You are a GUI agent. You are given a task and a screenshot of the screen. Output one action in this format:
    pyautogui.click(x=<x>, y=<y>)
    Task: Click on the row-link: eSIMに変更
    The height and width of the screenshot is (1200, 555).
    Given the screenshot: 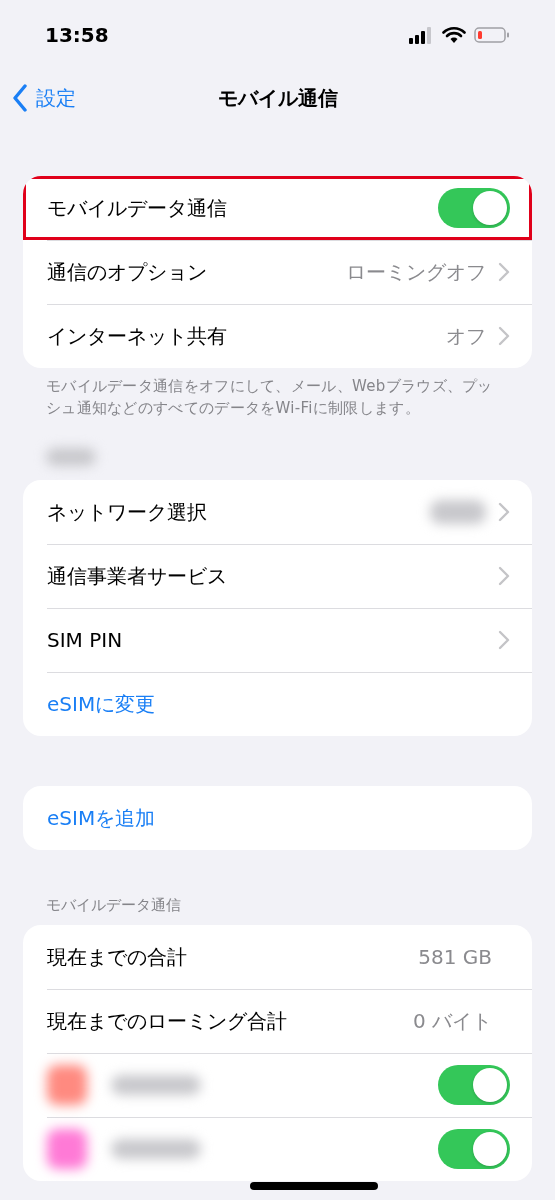 What is the action you would take?
    pyautogui.click(x=101, y=704)
    